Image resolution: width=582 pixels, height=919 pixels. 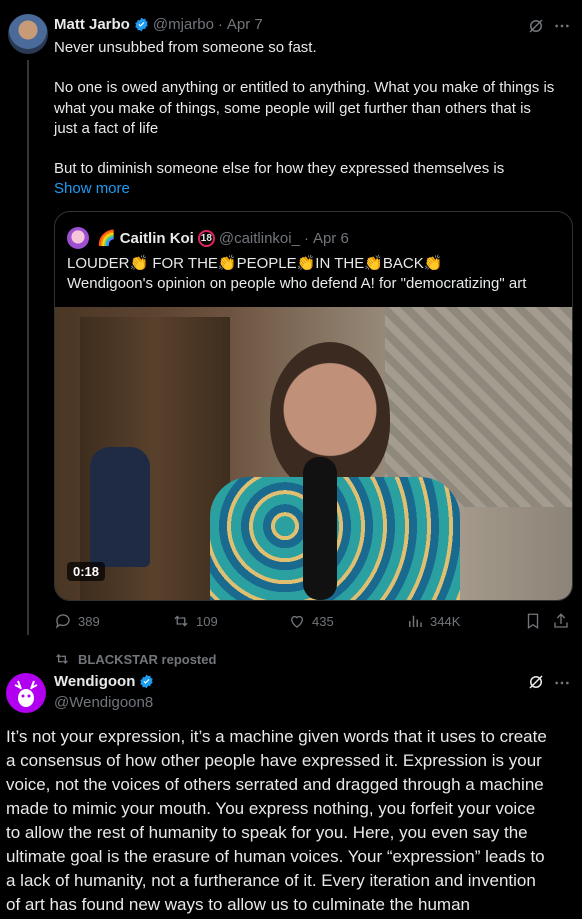 I want to click on post-header: Matt Jarbo @mjarbo · Apr 7, so click(x=158, y=24).